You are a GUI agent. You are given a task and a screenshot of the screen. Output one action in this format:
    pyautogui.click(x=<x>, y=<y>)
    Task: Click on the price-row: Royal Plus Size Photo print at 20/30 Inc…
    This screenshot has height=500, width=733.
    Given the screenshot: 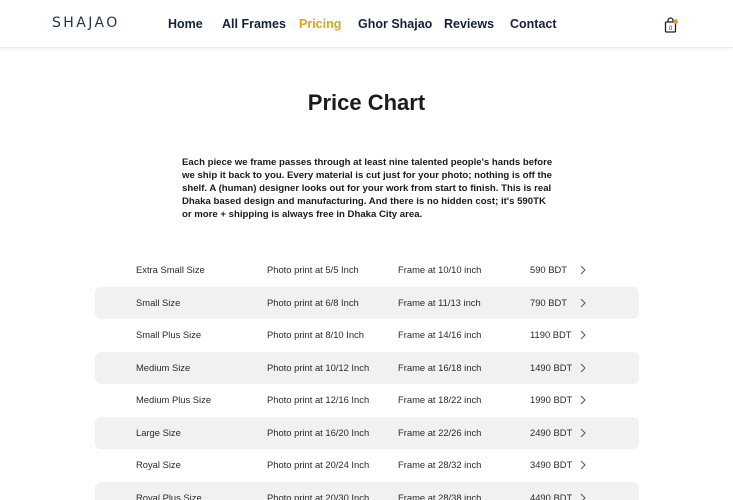 What is the action you would take?
    pyautogui.click(x=367, y=490)
    